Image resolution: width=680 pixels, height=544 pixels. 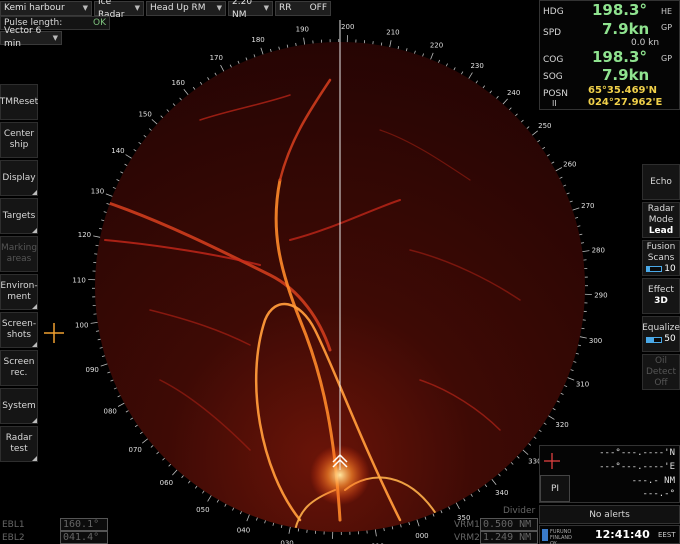 I want to click on alerts-label: No alerts, so click(x=609, y=514).